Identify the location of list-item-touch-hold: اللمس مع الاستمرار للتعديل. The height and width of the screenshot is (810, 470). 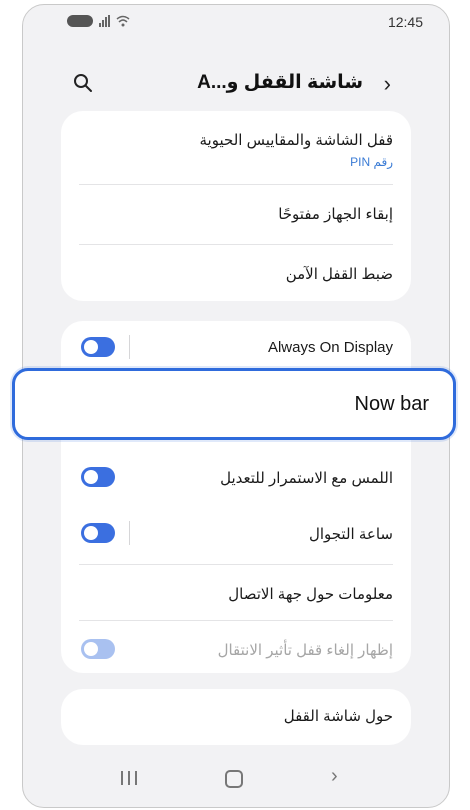
(236, 477).